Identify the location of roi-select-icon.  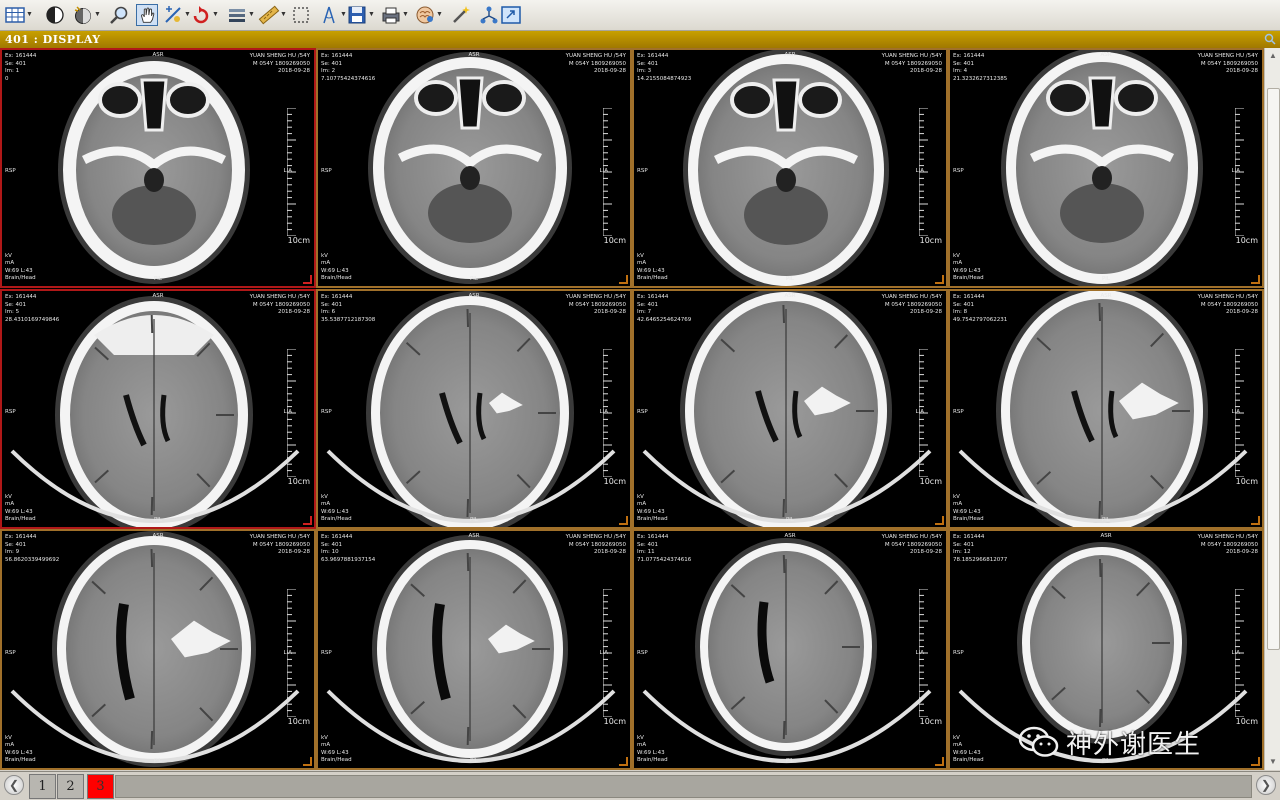
(301, 15).